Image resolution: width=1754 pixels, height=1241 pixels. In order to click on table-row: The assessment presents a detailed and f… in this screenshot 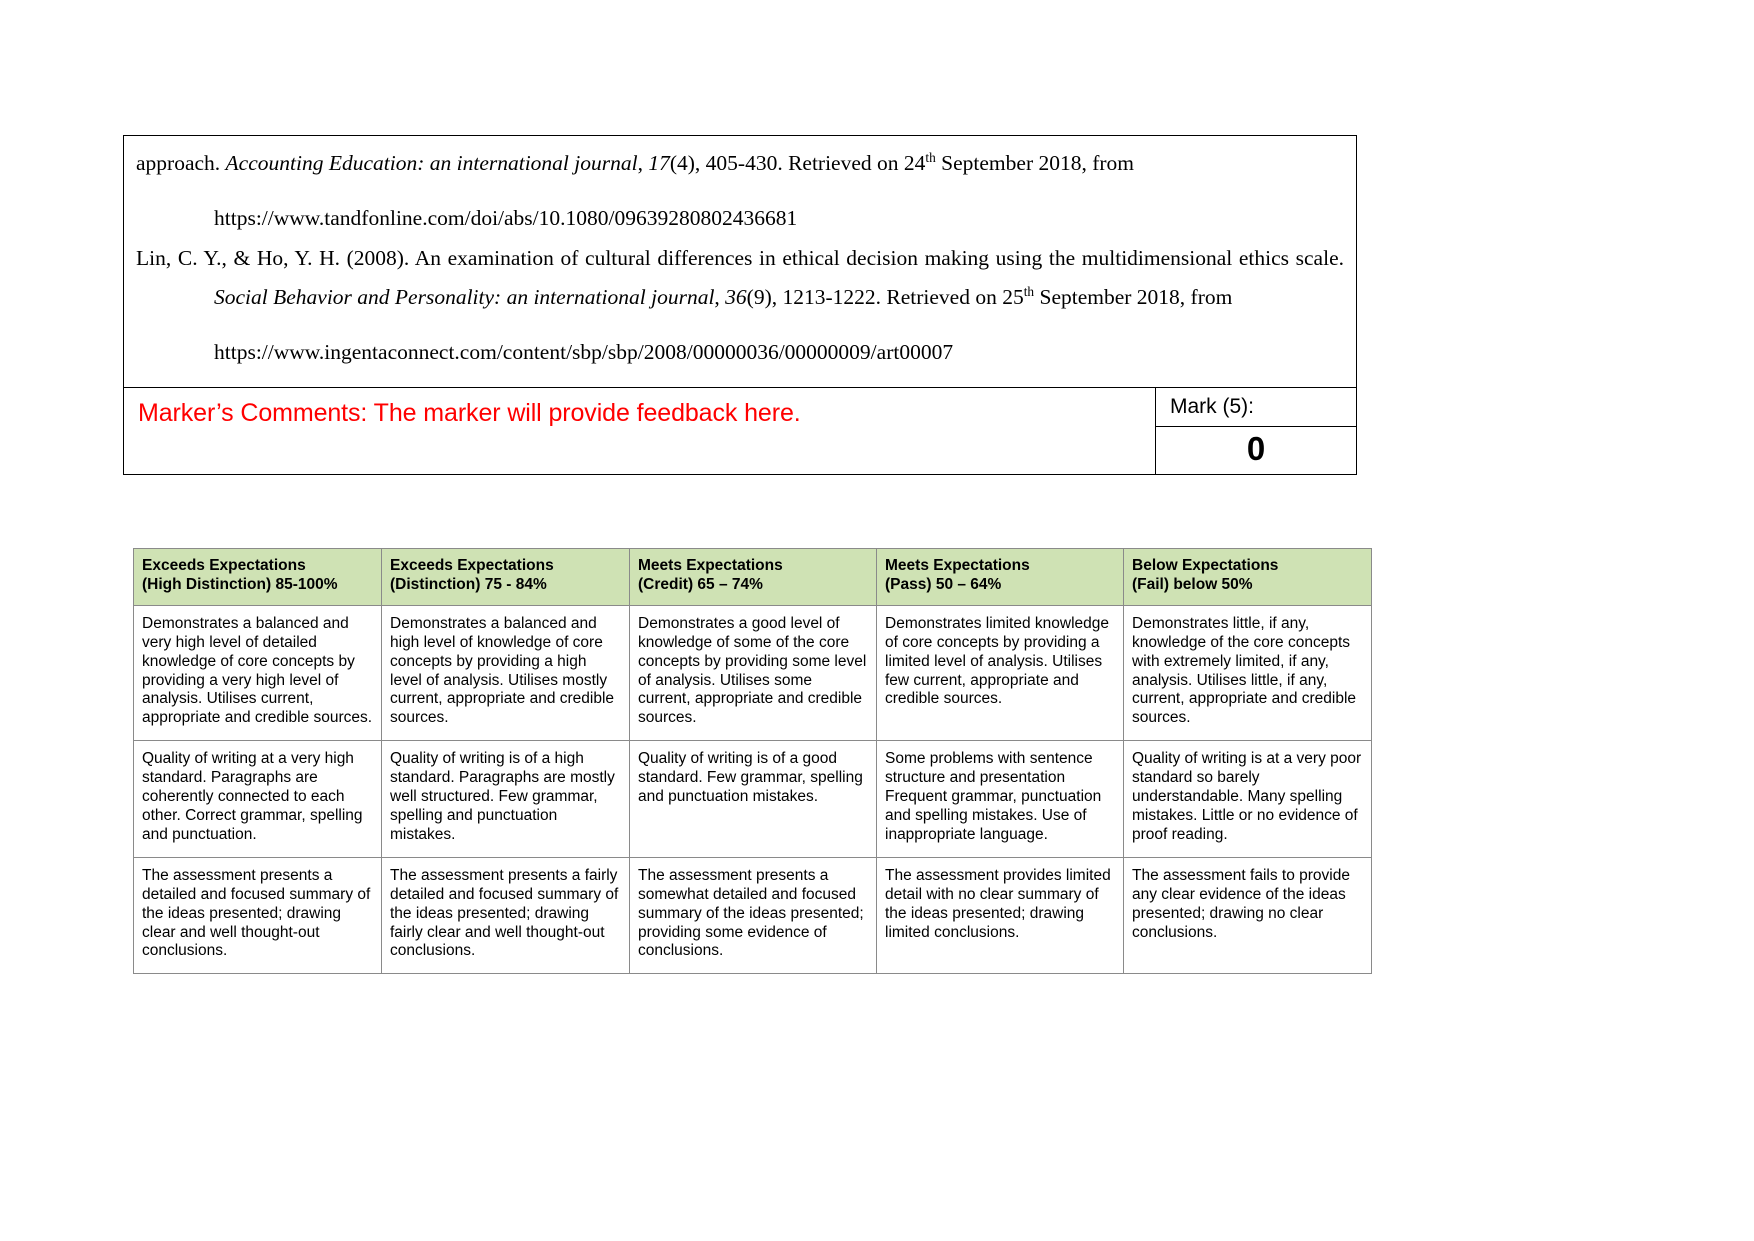, I will do `click(752, 915)`.